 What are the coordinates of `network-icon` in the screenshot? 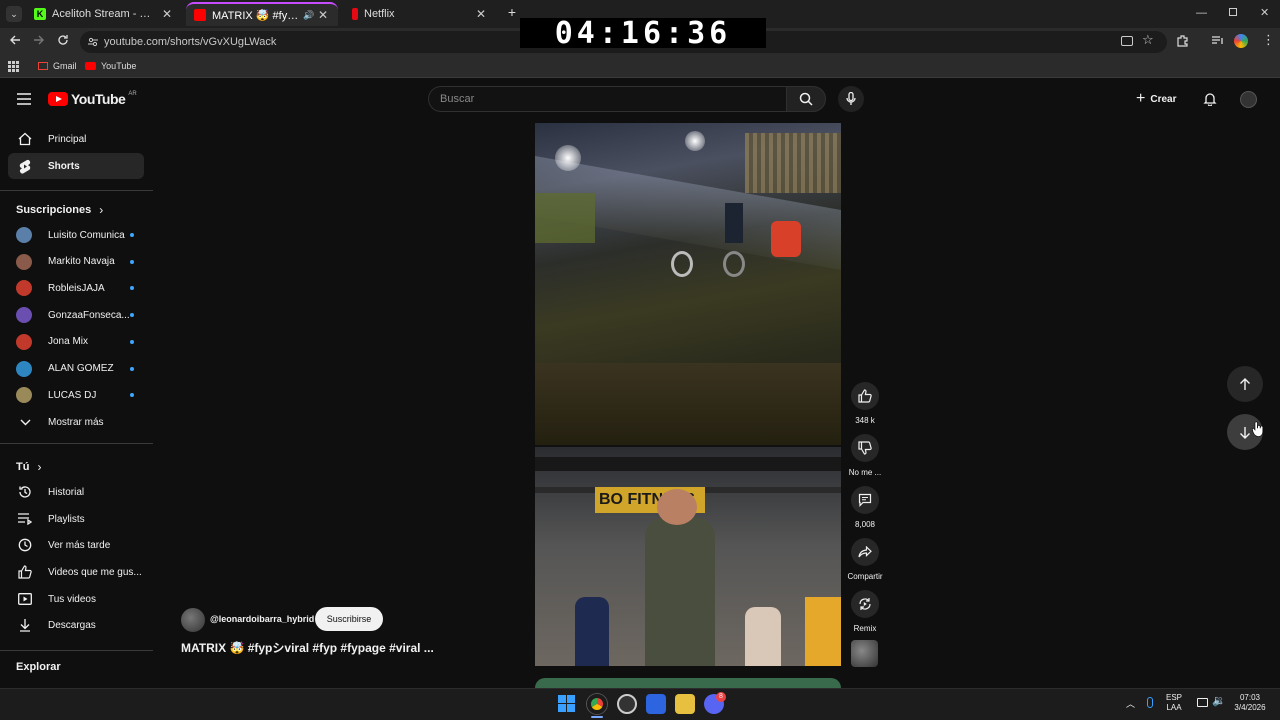 It's located at (1202, 702).